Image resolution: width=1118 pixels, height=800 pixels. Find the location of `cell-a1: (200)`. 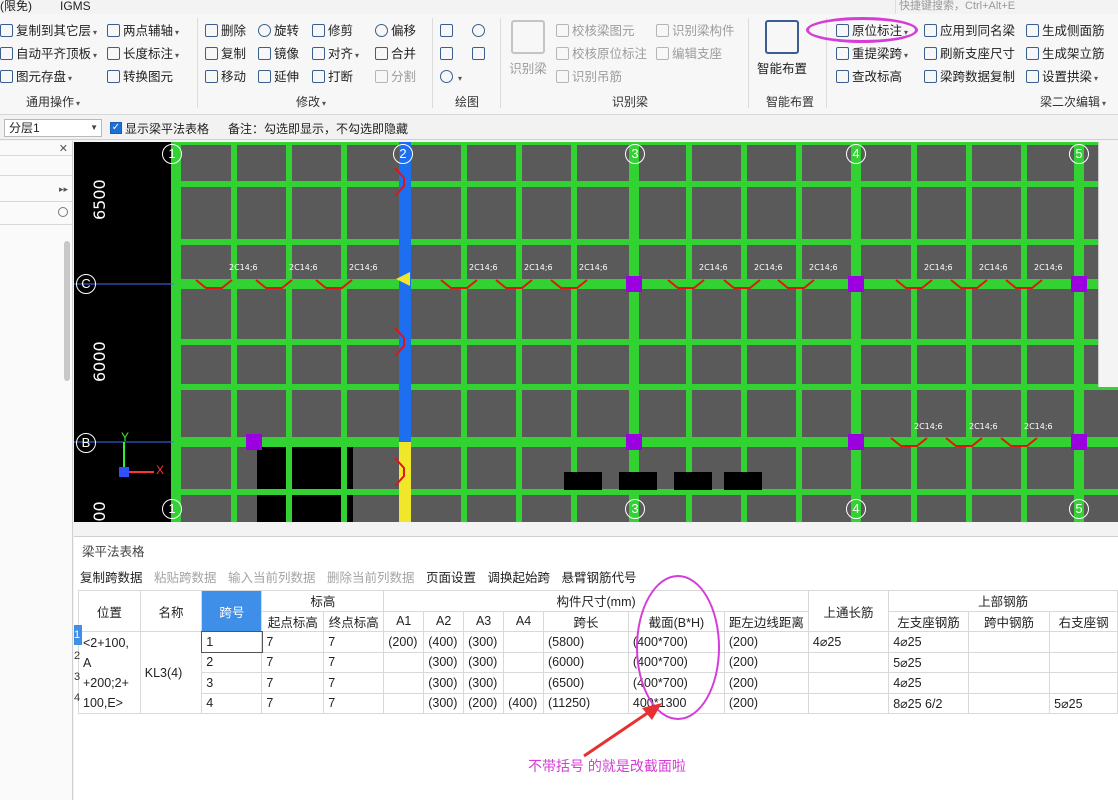

cell-a1: (200) is located at coordinates (404, 642).